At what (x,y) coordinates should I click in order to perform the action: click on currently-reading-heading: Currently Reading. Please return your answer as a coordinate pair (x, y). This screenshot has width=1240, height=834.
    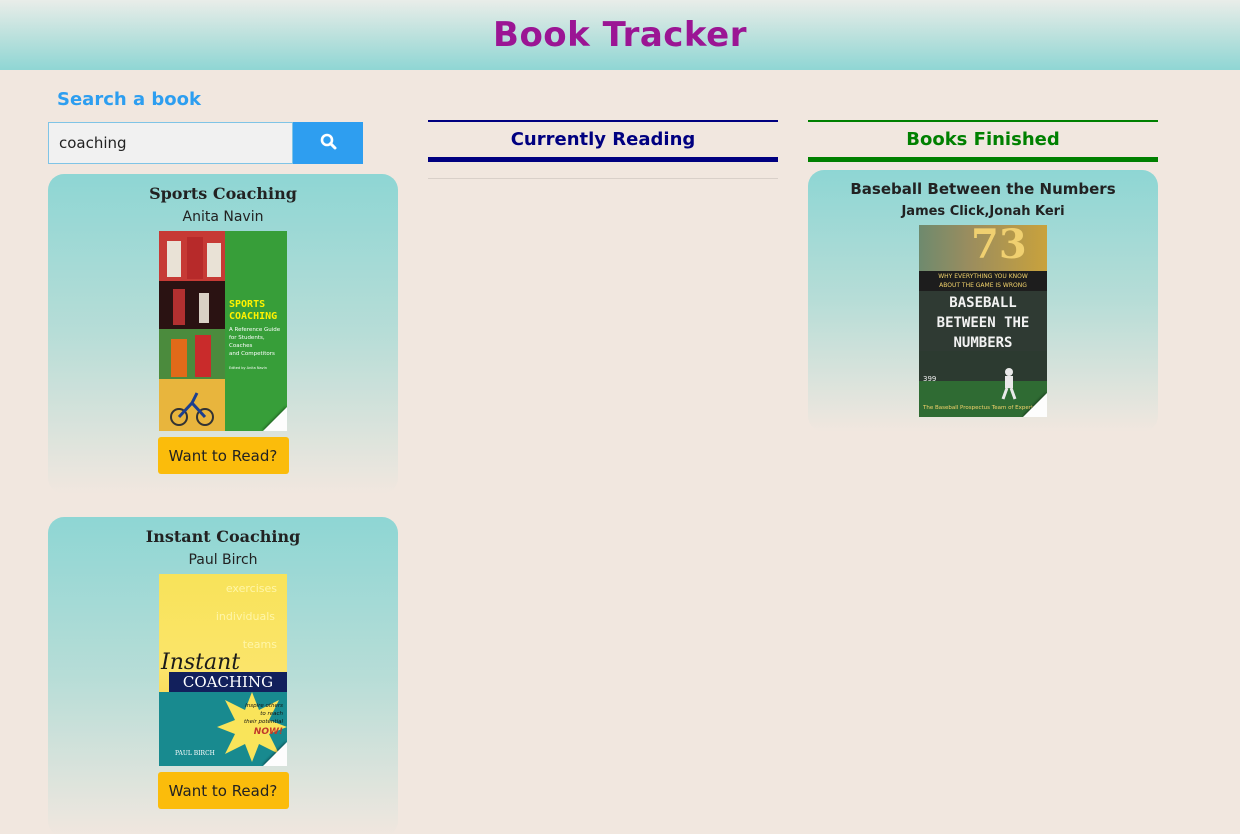
    Looking at the image, I should click on (603, 141).